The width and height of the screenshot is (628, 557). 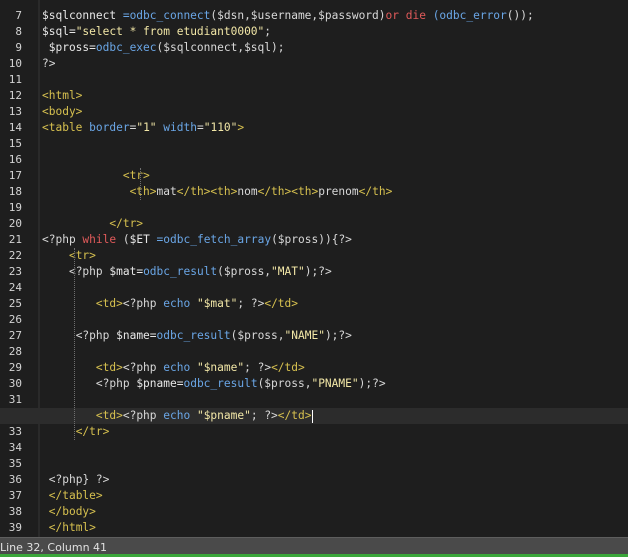 I want to click on line-number: 33, so click(x=15, y=431).